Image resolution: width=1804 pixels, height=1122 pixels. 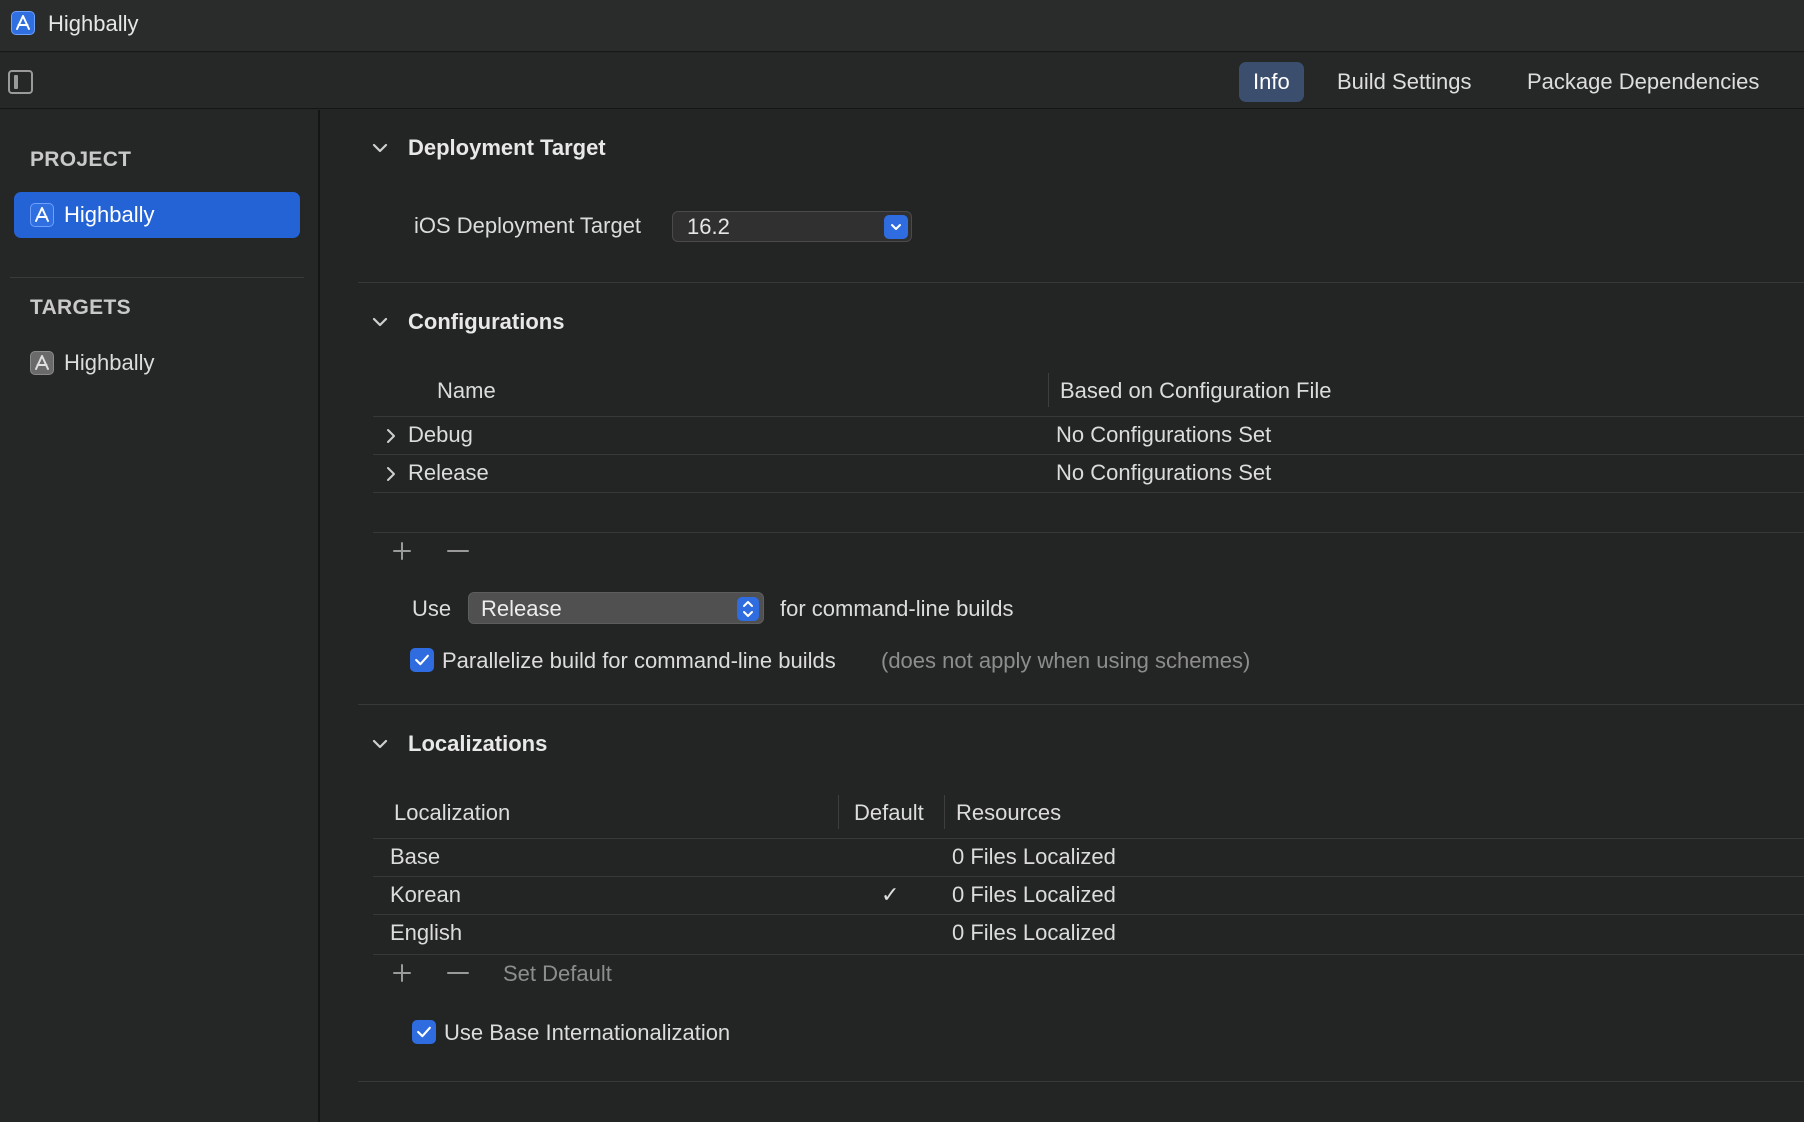 What do you see at coordinates (81, 159) in the screenshot?
I see `project-heading: PROJECT` at bounding box center [81, 159].